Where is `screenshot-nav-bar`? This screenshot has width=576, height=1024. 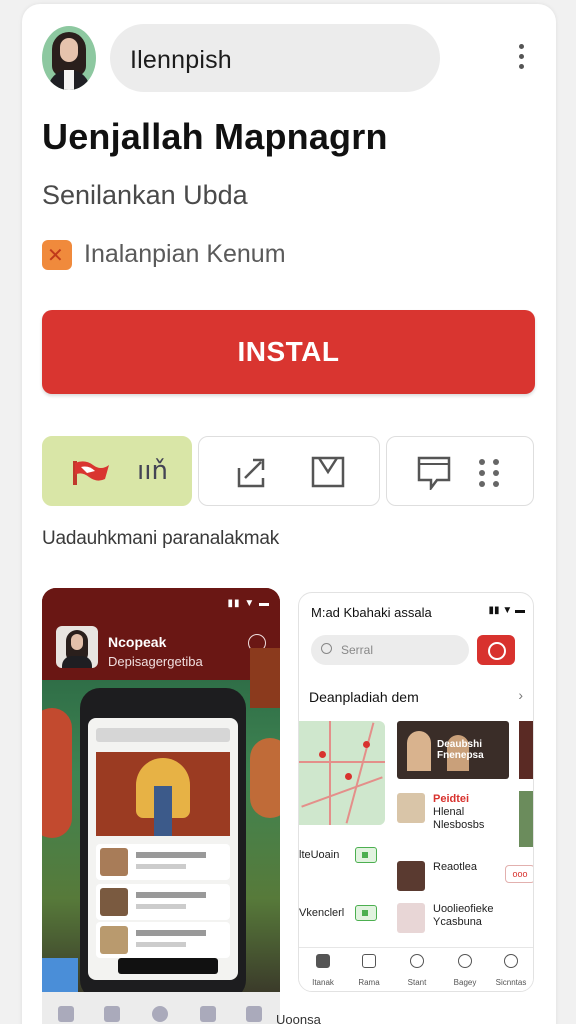 screenshot-nav-bar is located at coordinates (161, 1008).